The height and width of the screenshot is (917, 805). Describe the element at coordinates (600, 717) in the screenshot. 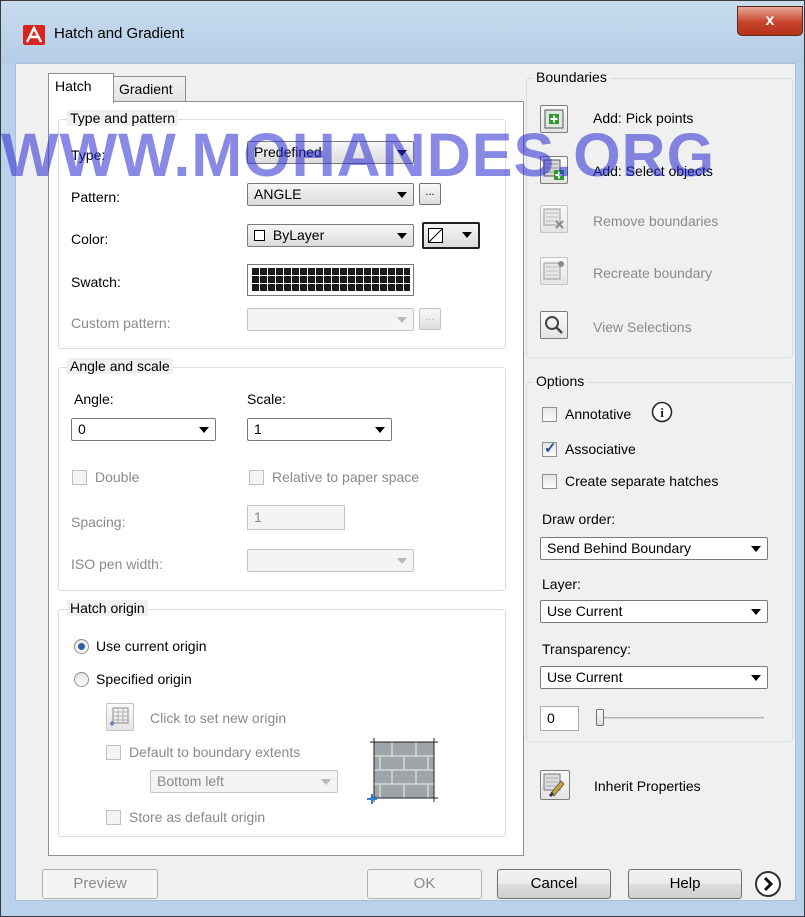

I see `transparency-slider-thumb` at that location.